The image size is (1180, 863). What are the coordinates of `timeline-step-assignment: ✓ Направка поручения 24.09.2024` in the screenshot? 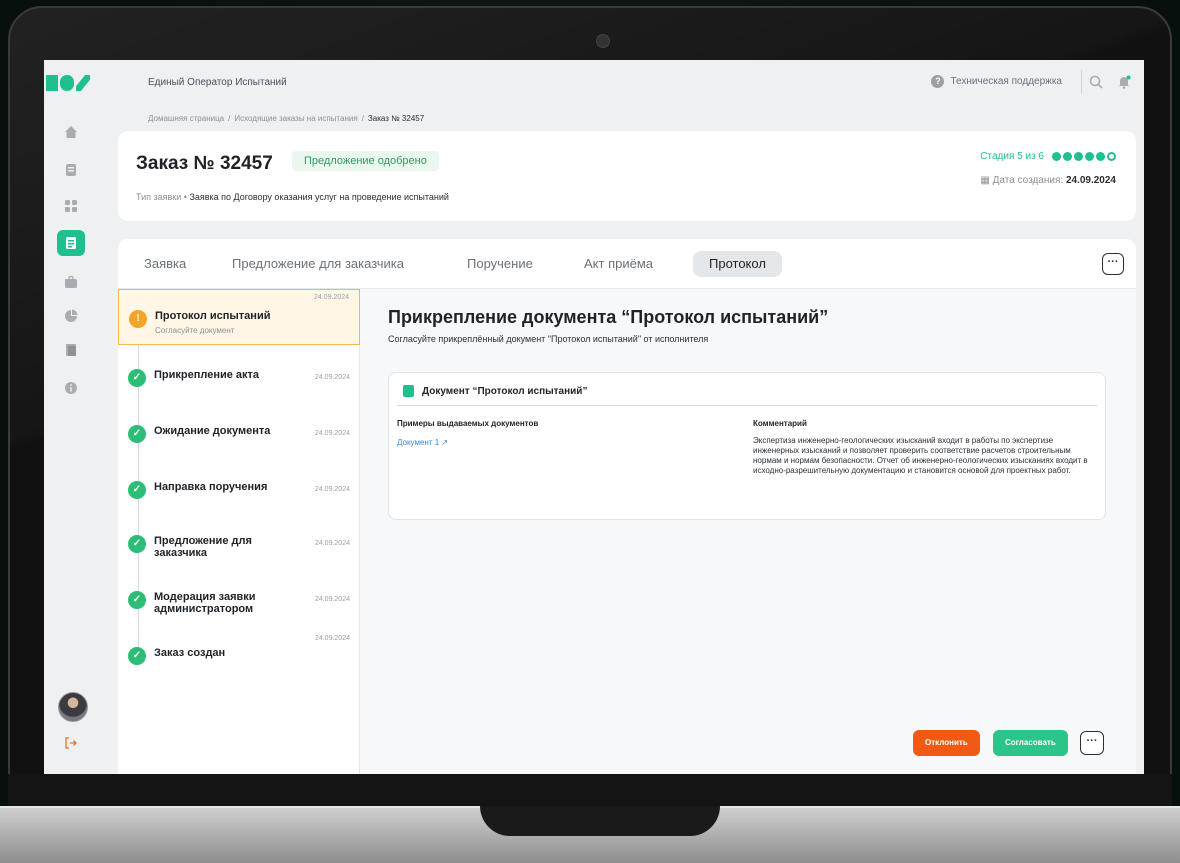 It's located at (239, 489).